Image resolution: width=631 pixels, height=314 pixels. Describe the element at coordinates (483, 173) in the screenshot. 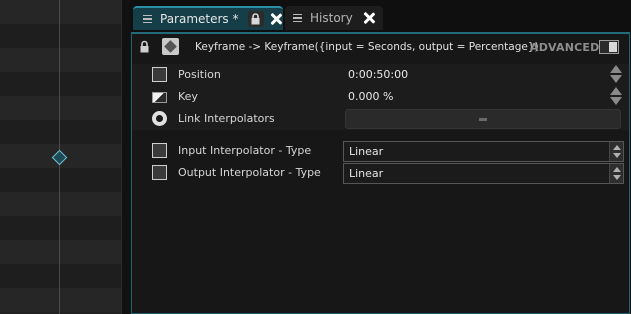

I see `output-interpolator-select: Linear` at that location.